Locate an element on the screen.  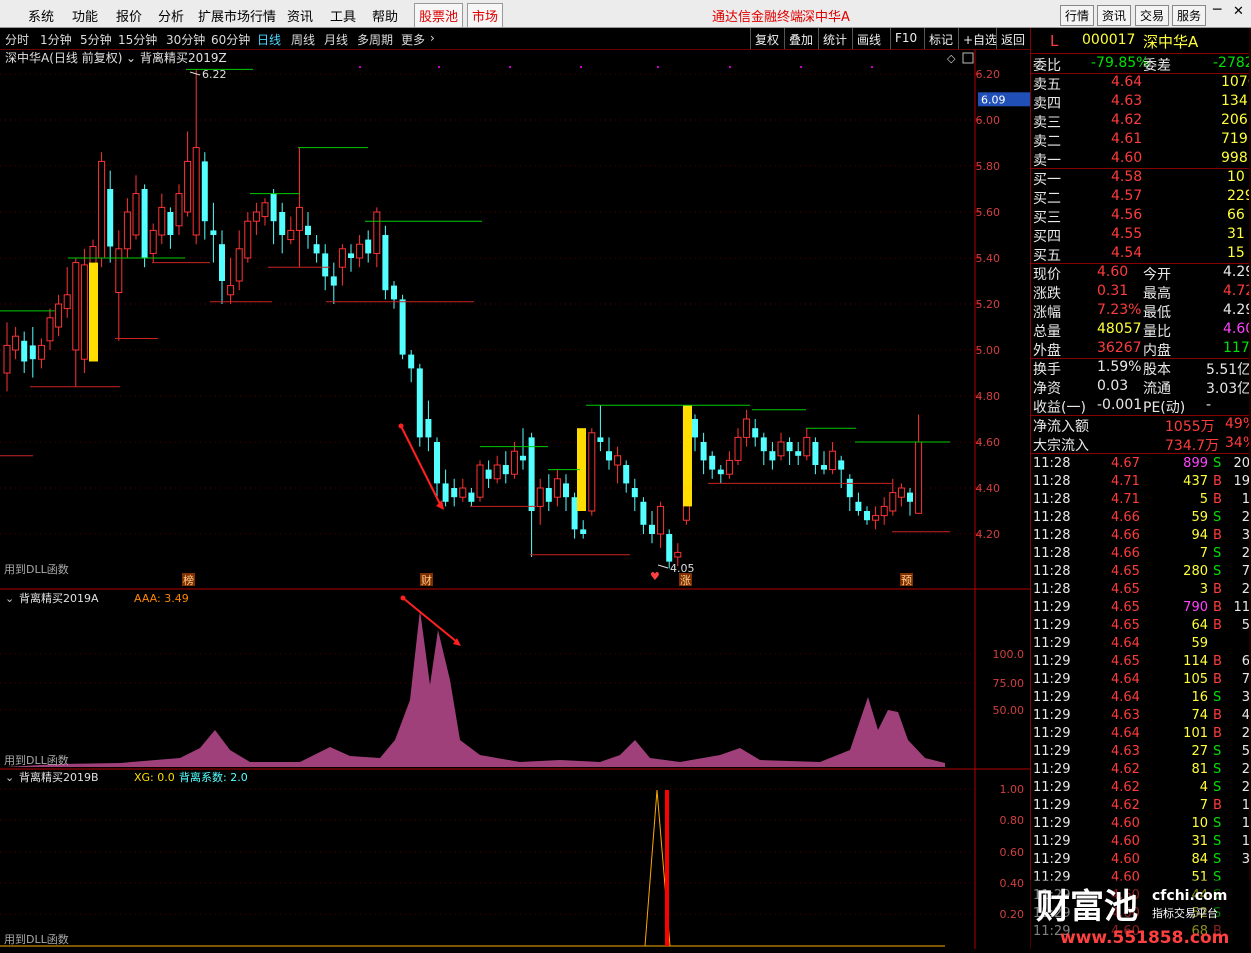
panel-b-coef: 背离系数: 2.0 is located at coordinates (213, 777).